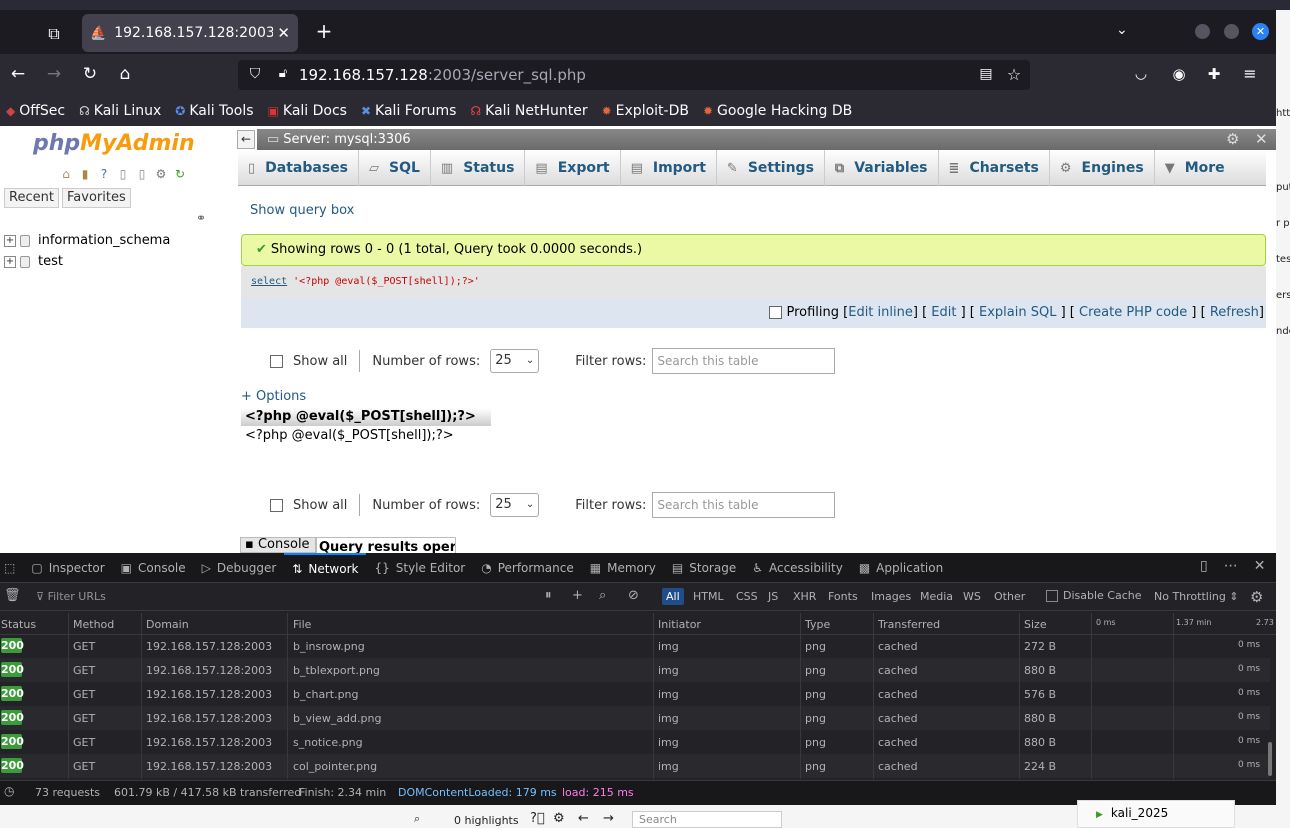 The width and height of the screenshot is (1290, 828). Describe the element at coordinates (882, 168) in the screenshot. I see `tab-variables: ⧉ Variables` at that location.